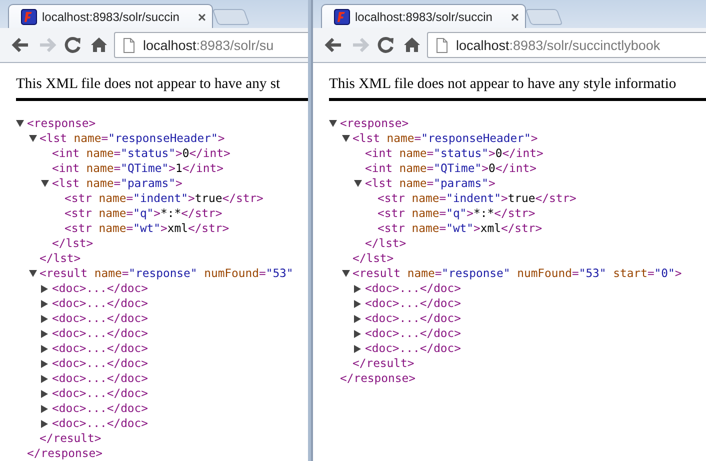 This screenshot has width=706, height=461. Describe the element at coordinates (517, 273) in the screenshot. I see `xml-line: <result name="response" numFound="53" start="0">` at that location.